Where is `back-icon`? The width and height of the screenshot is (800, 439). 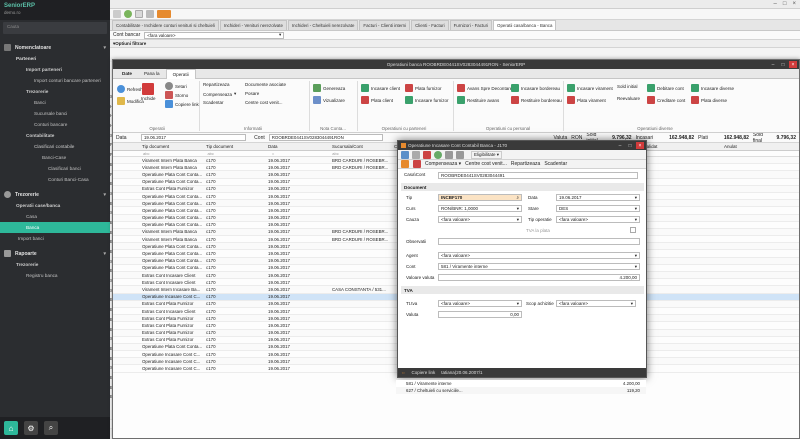 back-icon is located at coordinates (117, 14).